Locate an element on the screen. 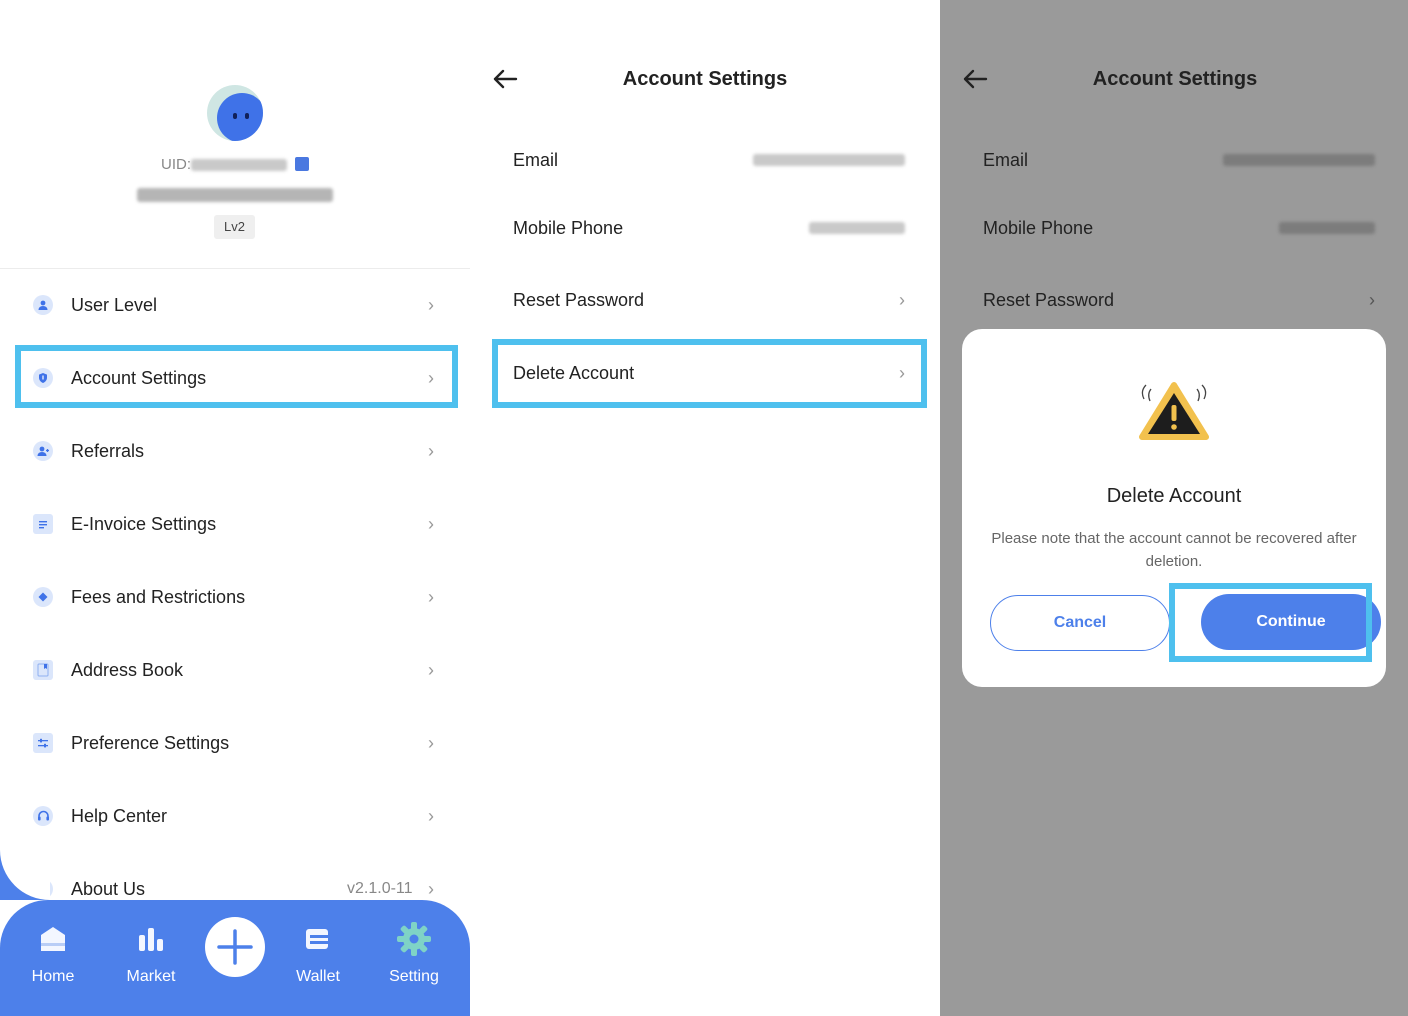  menu-item-fees-and-restrictions: Fees and Restrictions › is located at coordinates (235, 597).